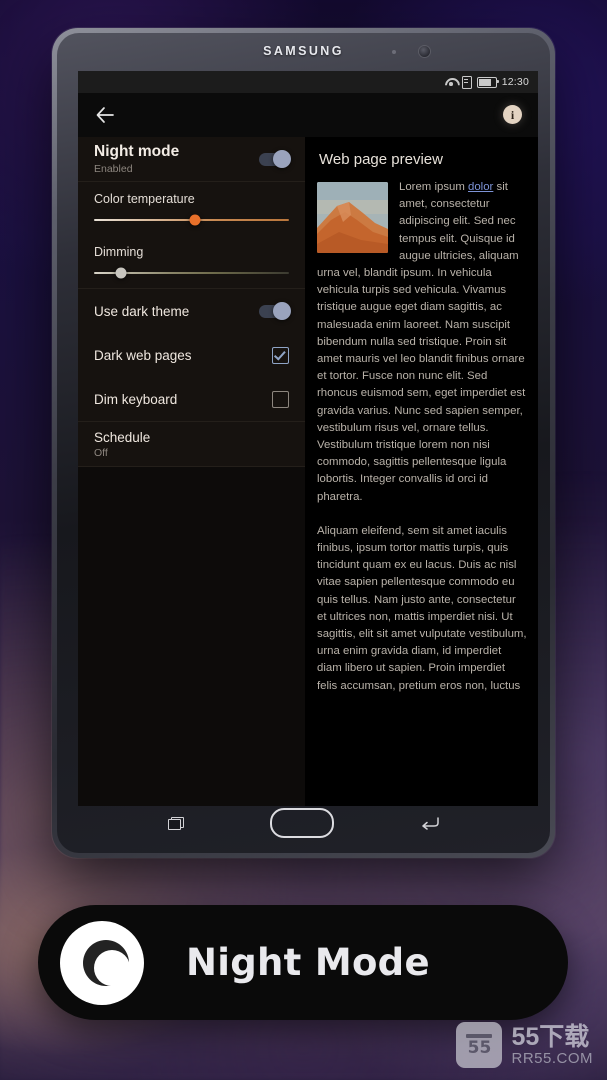 This screenshot has width=607, height=1080. What do you see at coordinates (121, 273) in the screenshot?
I see `dimming-thumb` at bounding box center [121, 273].